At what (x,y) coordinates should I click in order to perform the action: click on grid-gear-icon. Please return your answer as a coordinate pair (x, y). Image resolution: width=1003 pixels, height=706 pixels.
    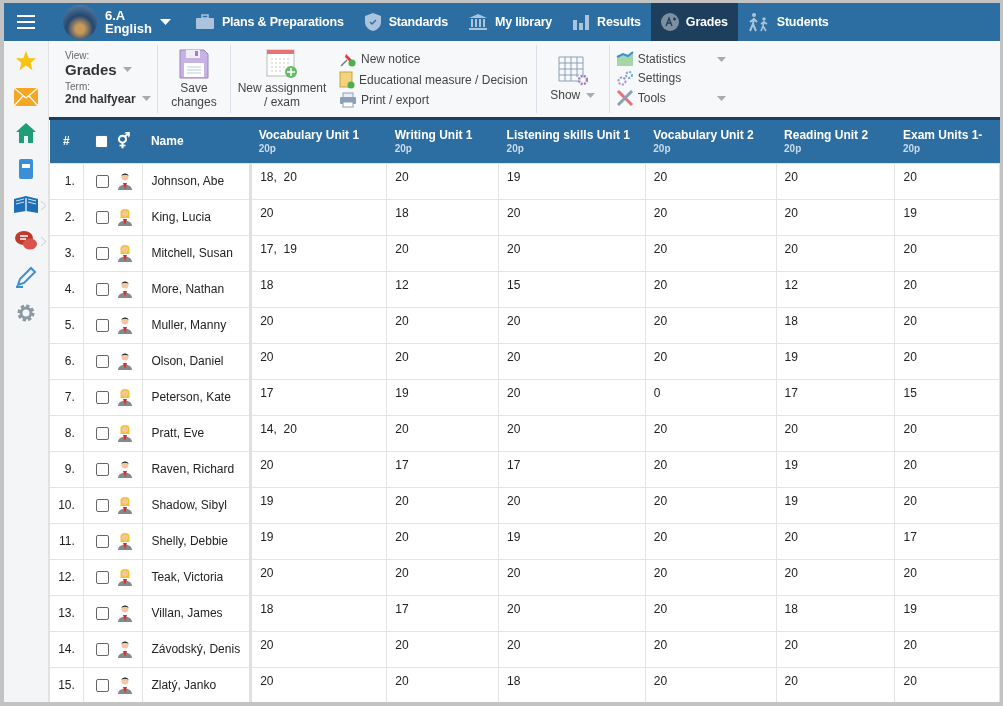
    Looking at the image, I should click on (572, 71).